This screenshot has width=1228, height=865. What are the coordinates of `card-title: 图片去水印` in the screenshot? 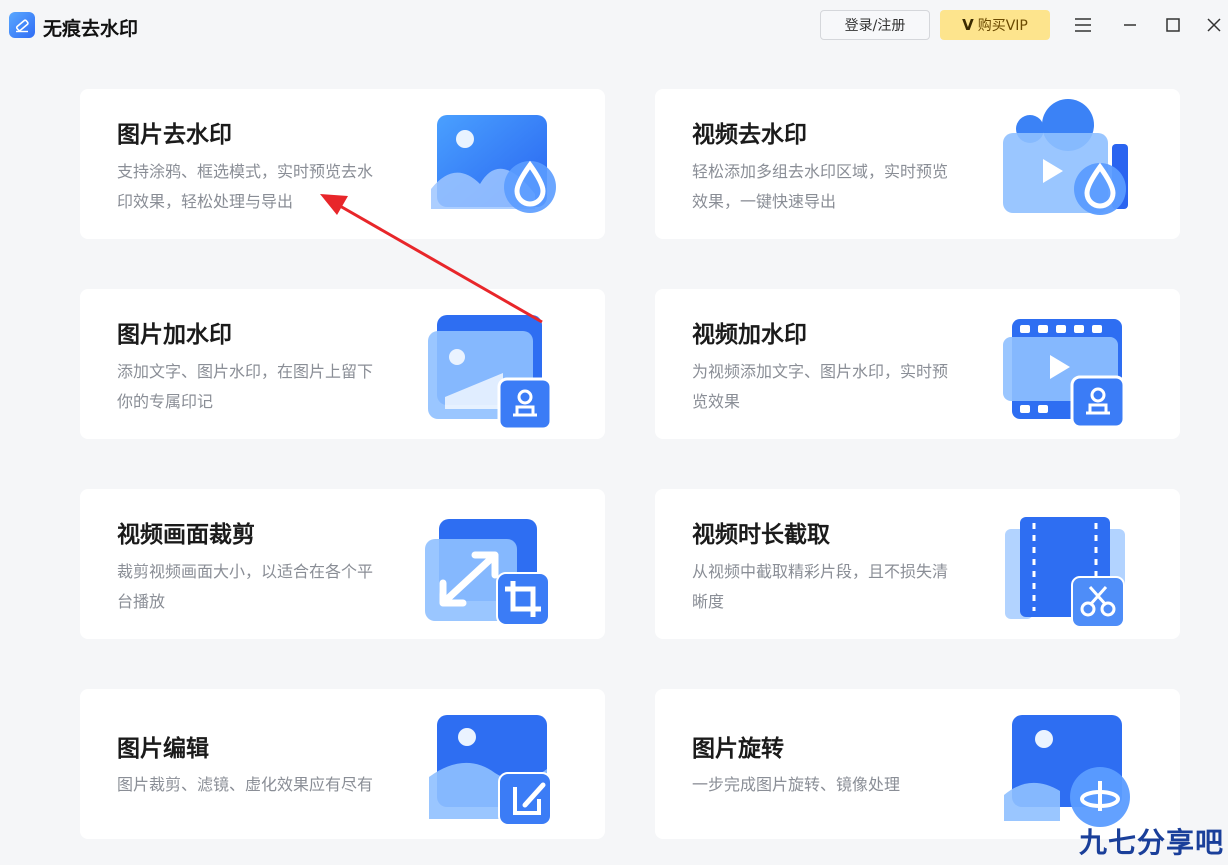 It's located at (174, 135).